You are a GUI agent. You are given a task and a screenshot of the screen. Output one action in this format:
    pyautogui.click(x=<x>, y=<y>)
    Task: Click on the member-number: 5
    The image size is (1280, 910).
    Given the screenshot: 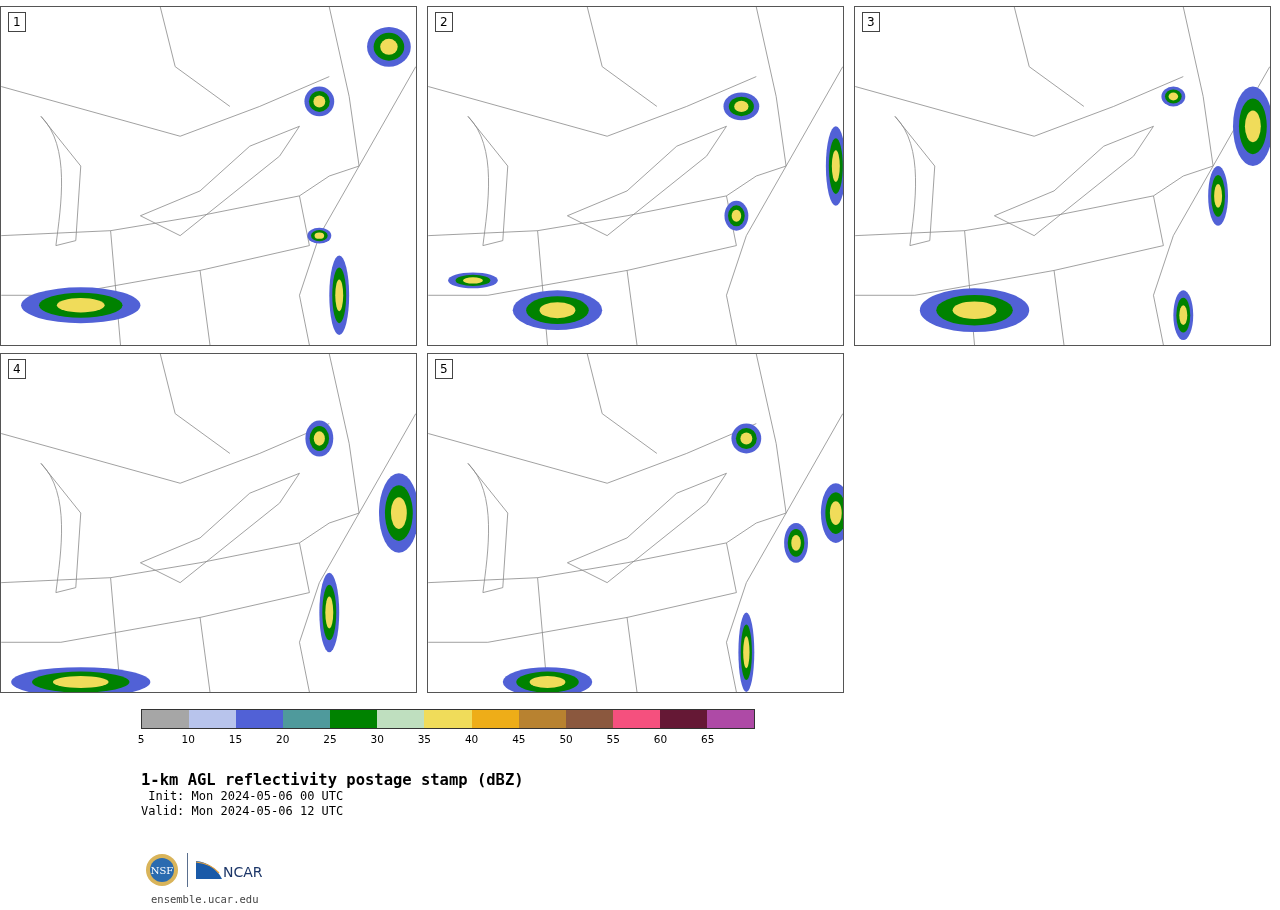 What is the action you would take?
    pyautogui.click(x=444, y=369)
    